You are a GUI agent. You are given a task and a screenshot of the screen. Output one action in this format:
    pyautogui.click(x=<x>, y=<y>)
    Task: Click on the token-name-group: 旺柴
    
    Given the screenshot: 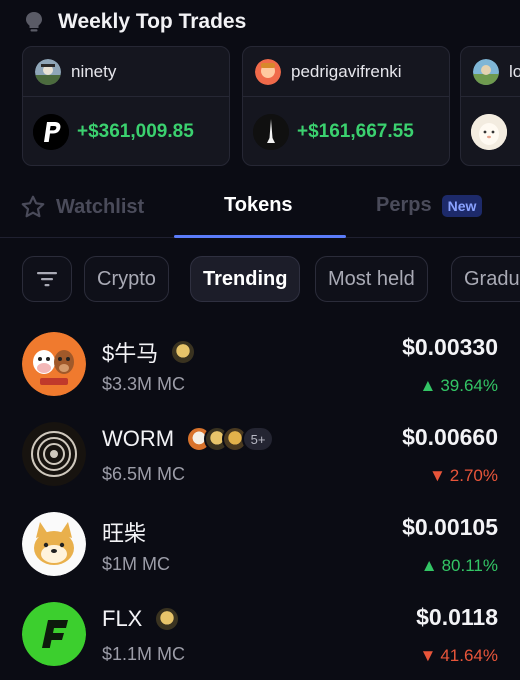 What is the action you would take?
    pyautogui.click(x=124, y=532)
    